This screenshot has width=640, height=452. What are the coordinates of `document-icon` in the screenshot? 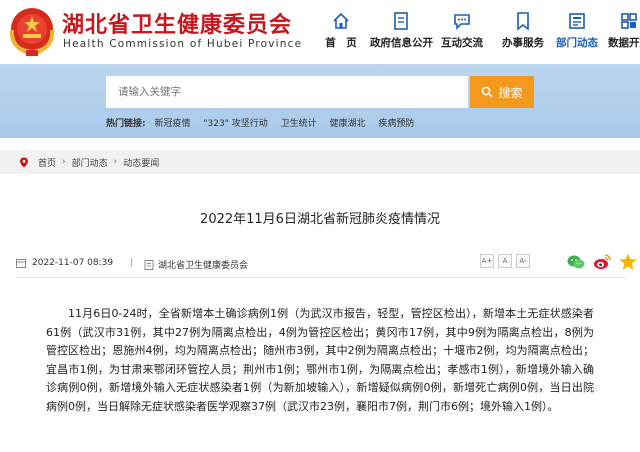 It's located at (401, 21).